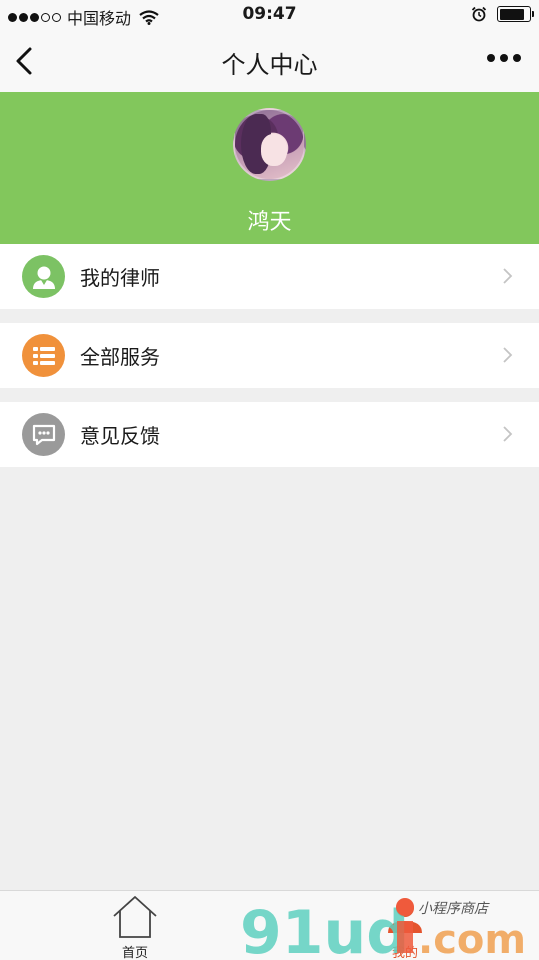 This screenshot has width=539, height=960. Describe the element at coordinates (43, 355) in the screenshot. I see `list-icon` at that location.